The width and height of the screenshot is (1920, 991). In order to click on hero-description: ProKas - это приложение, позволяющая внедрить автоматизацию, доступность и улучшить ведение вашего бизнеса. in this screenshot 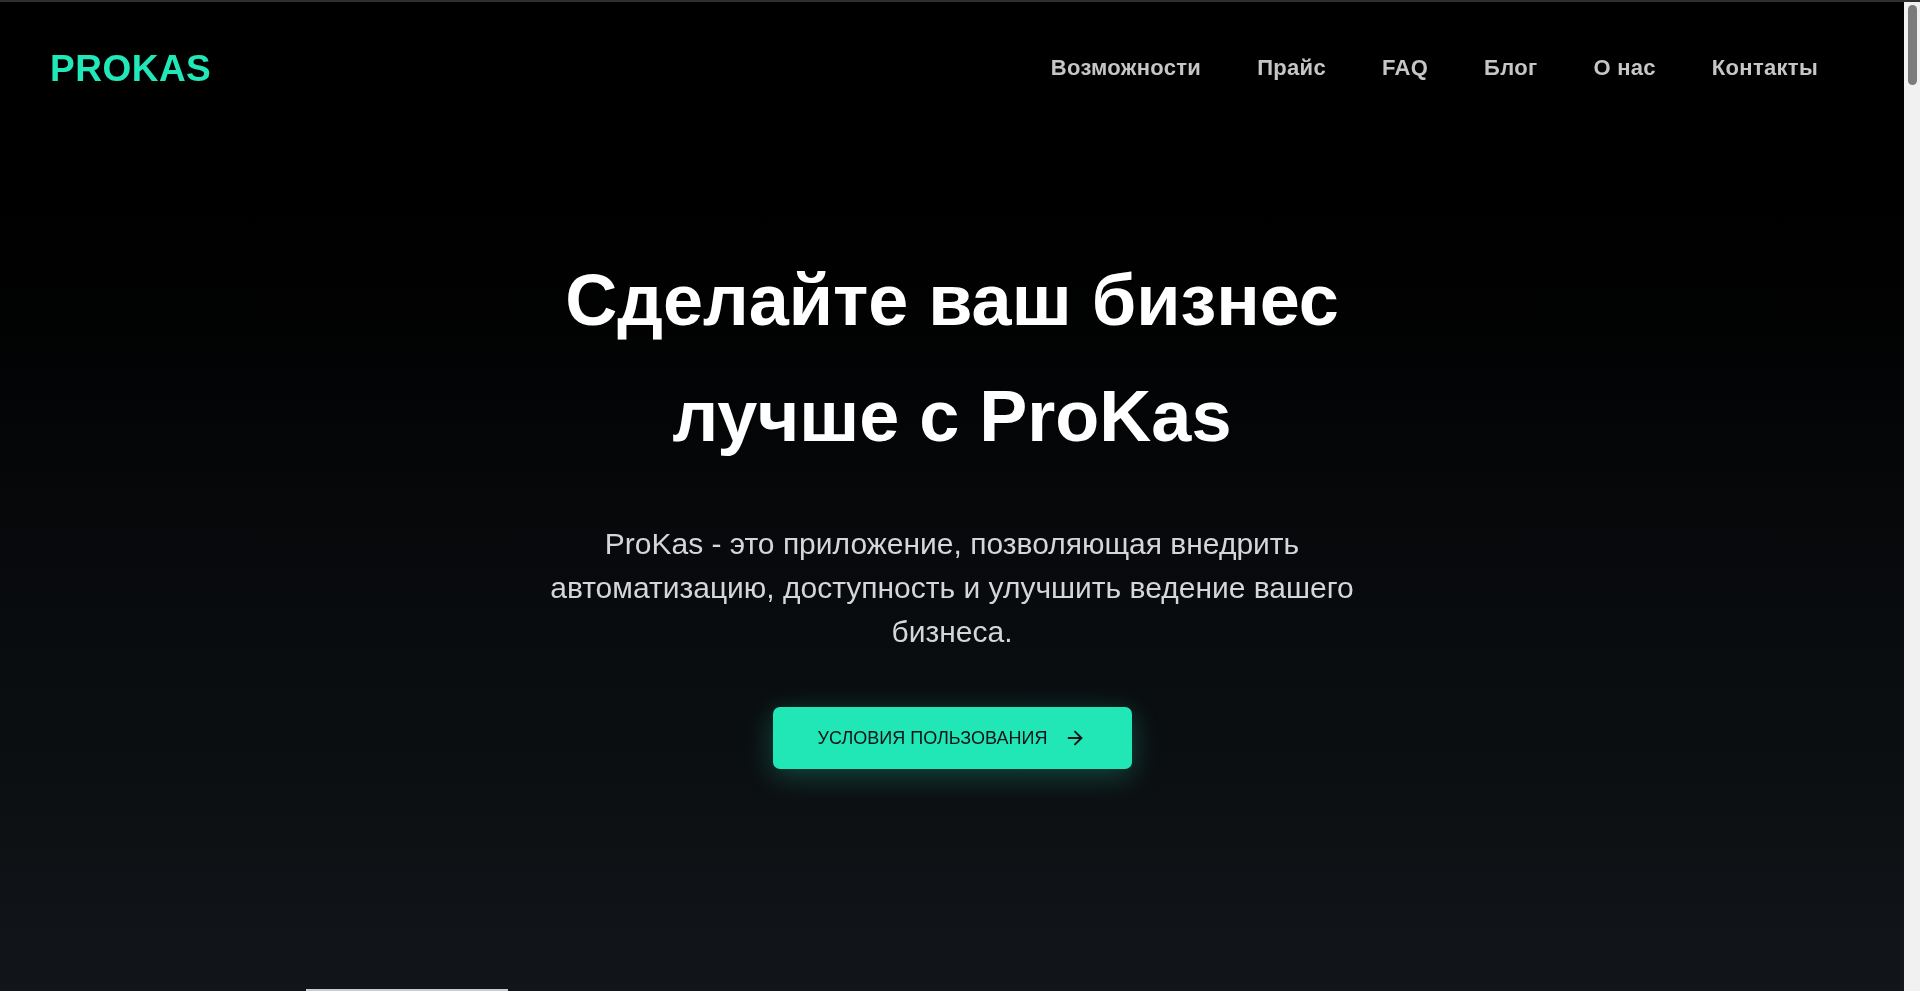, I will do `click(952, 588)`.